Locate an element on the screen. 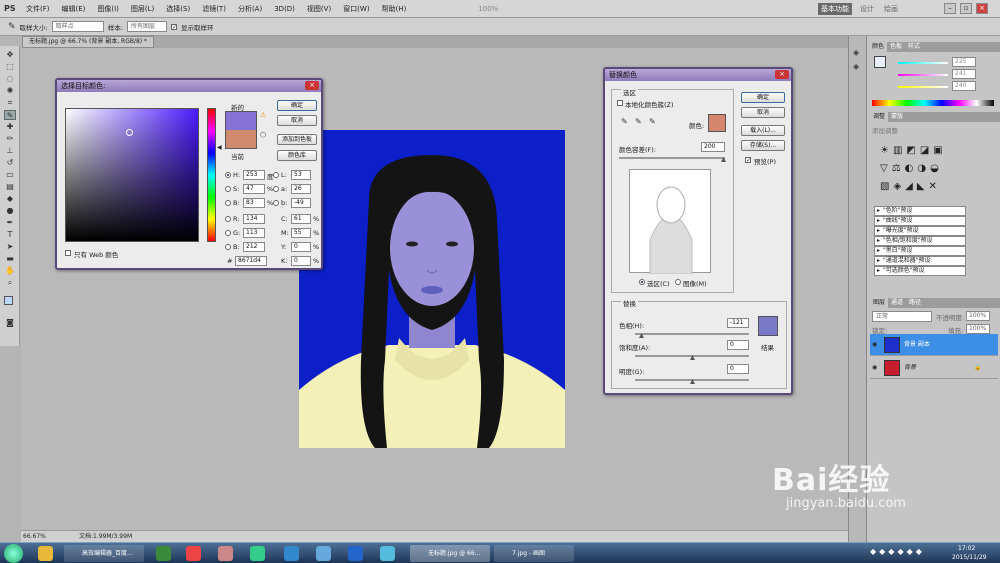 Image resolution: width=1000 pixels, height=563 pixels. result-color-swatch is located at coordinates (768, 326).